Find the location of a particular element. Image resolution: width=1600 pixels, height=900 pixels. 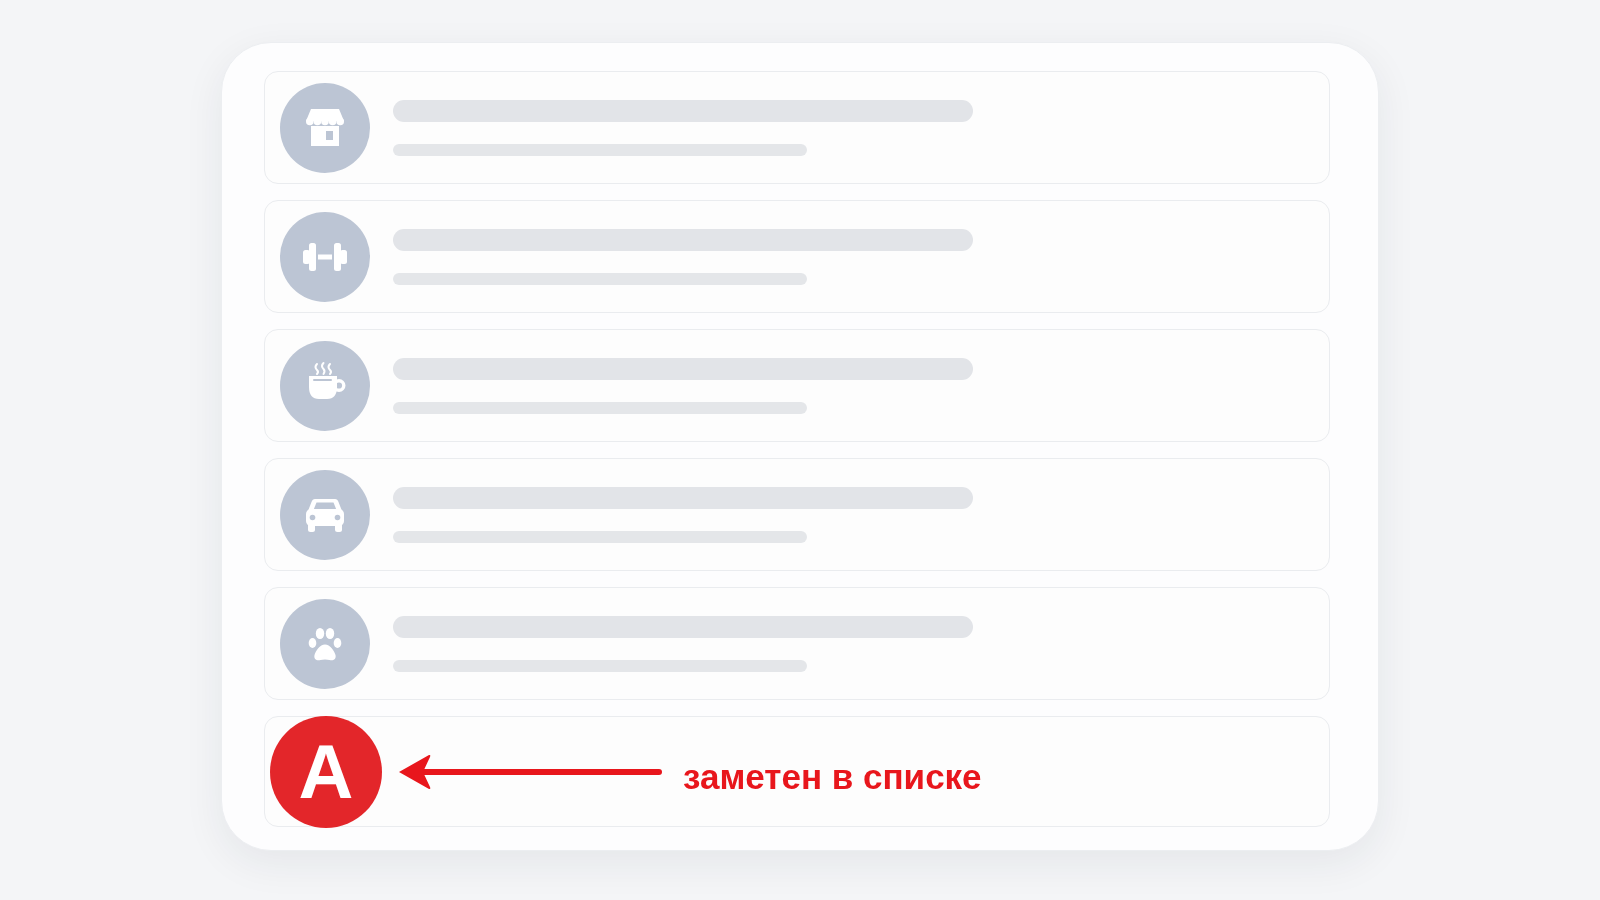

coffee-cup-icon is located at coordinates (325, 385).